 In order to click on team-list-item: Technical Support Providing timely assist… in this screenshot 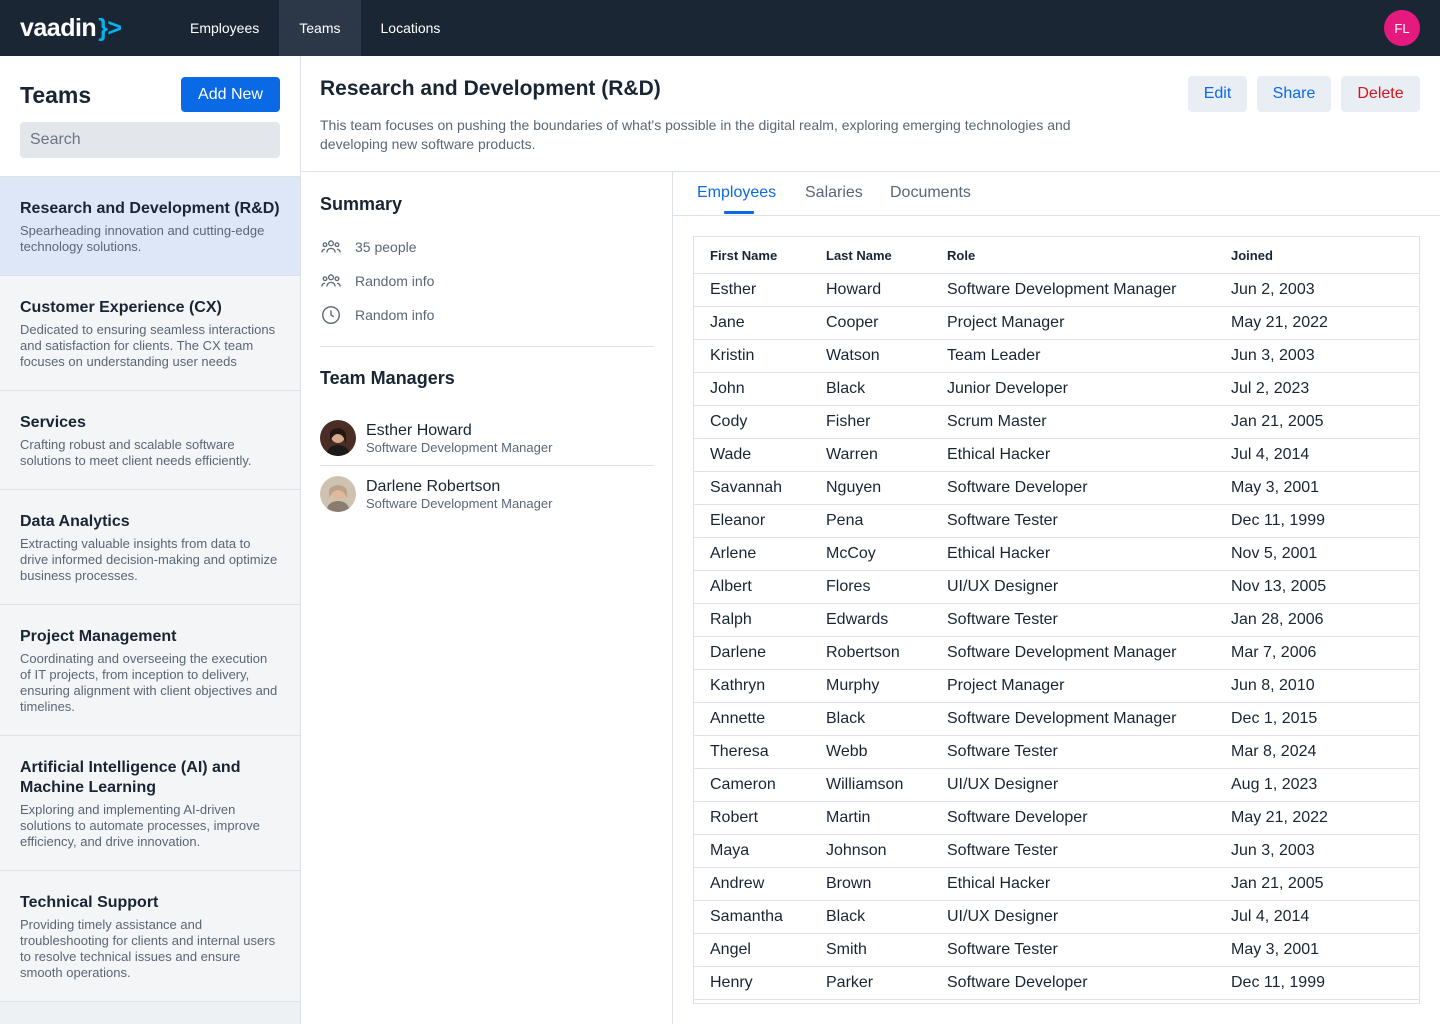, I will do `click(150, 936)`.